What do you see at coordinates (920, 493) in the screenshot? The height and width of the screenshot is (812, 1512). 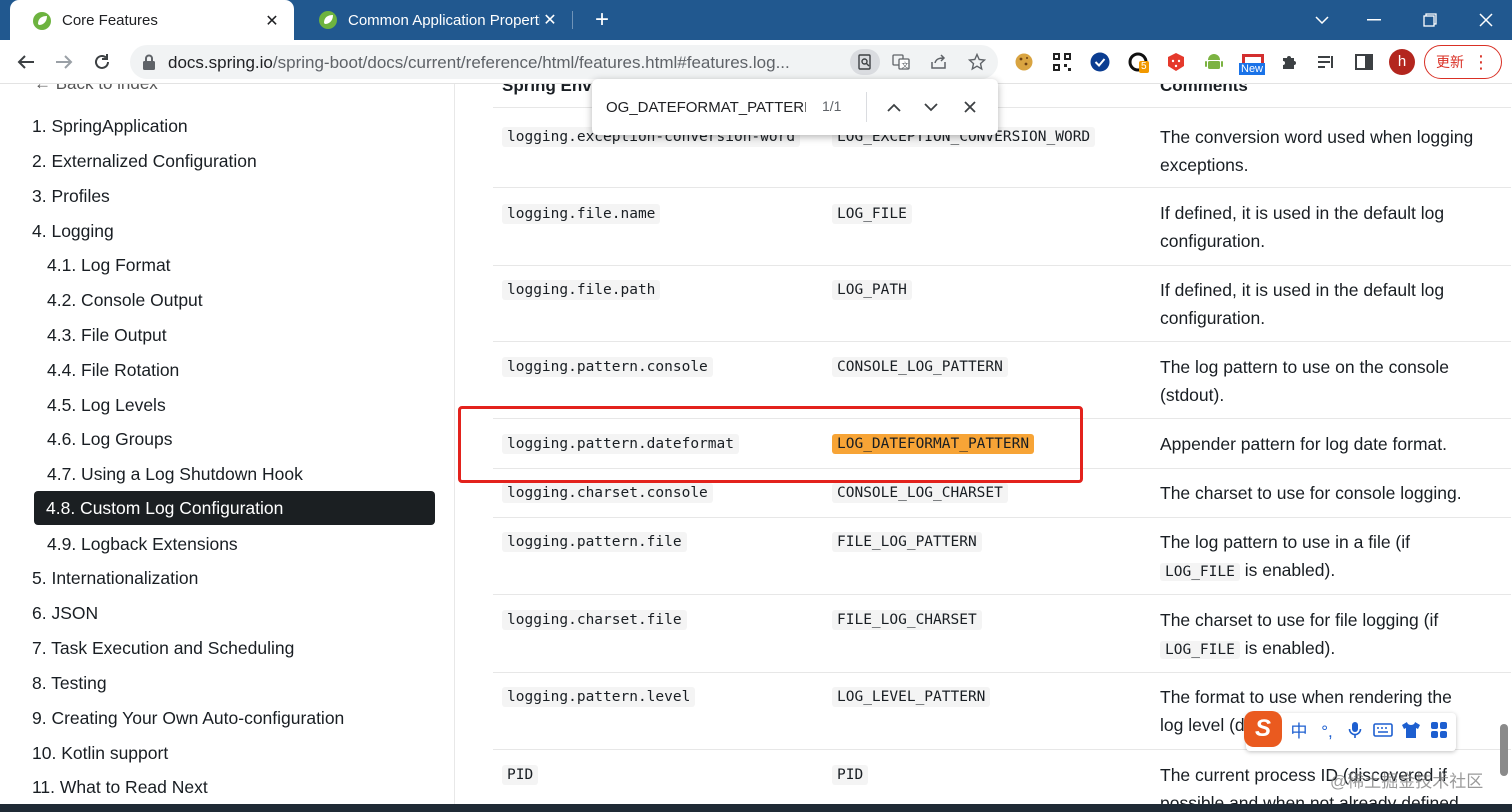 I see `system-property-code: CONSOLE_LOG_CHARSET` at bounding box center [920, 493].